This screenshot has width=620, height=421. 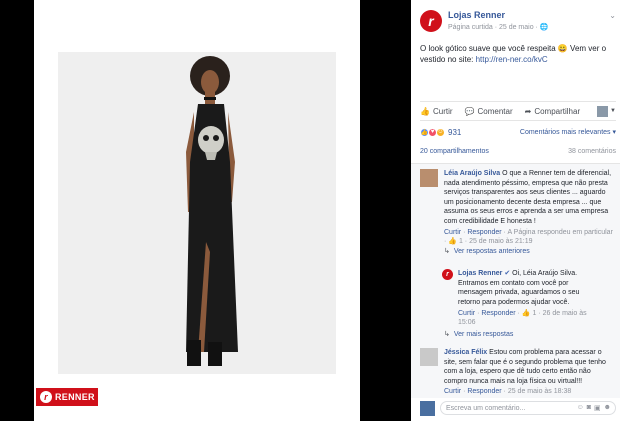 I want to click on brand-logo-tag: r RENNER, so click(x=67, y=397).